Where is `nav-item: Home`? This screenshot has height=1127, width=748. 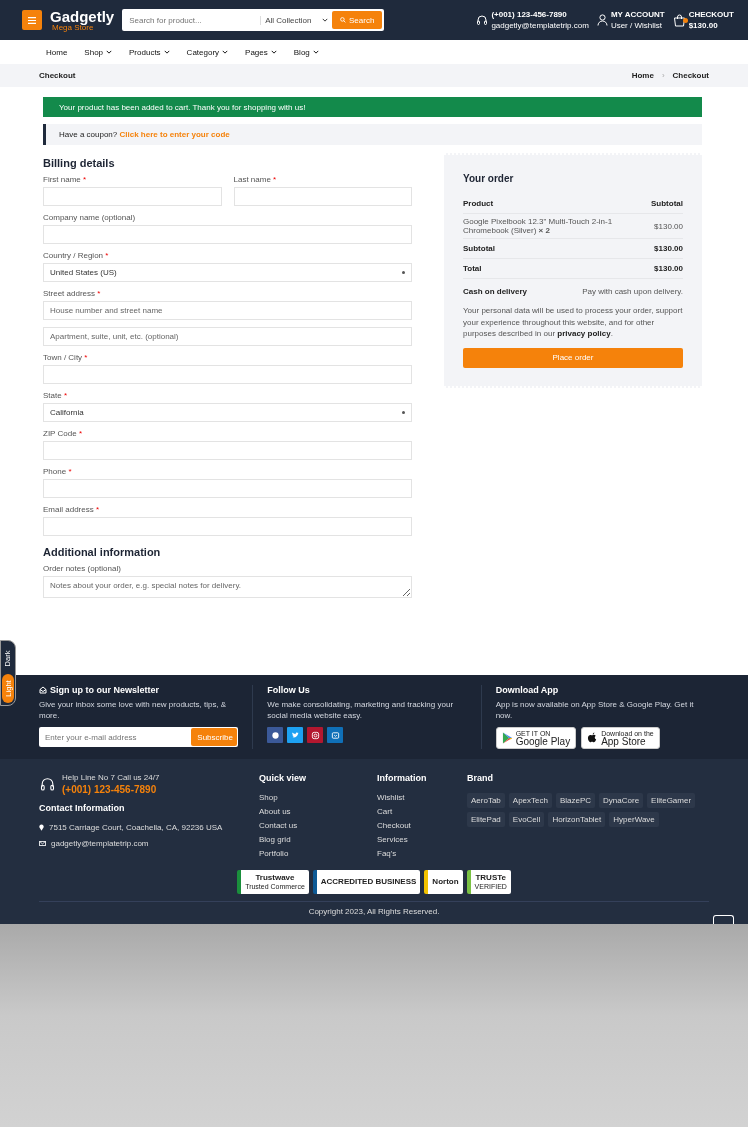
nav-item: Home is located at coordinates (57, 52).